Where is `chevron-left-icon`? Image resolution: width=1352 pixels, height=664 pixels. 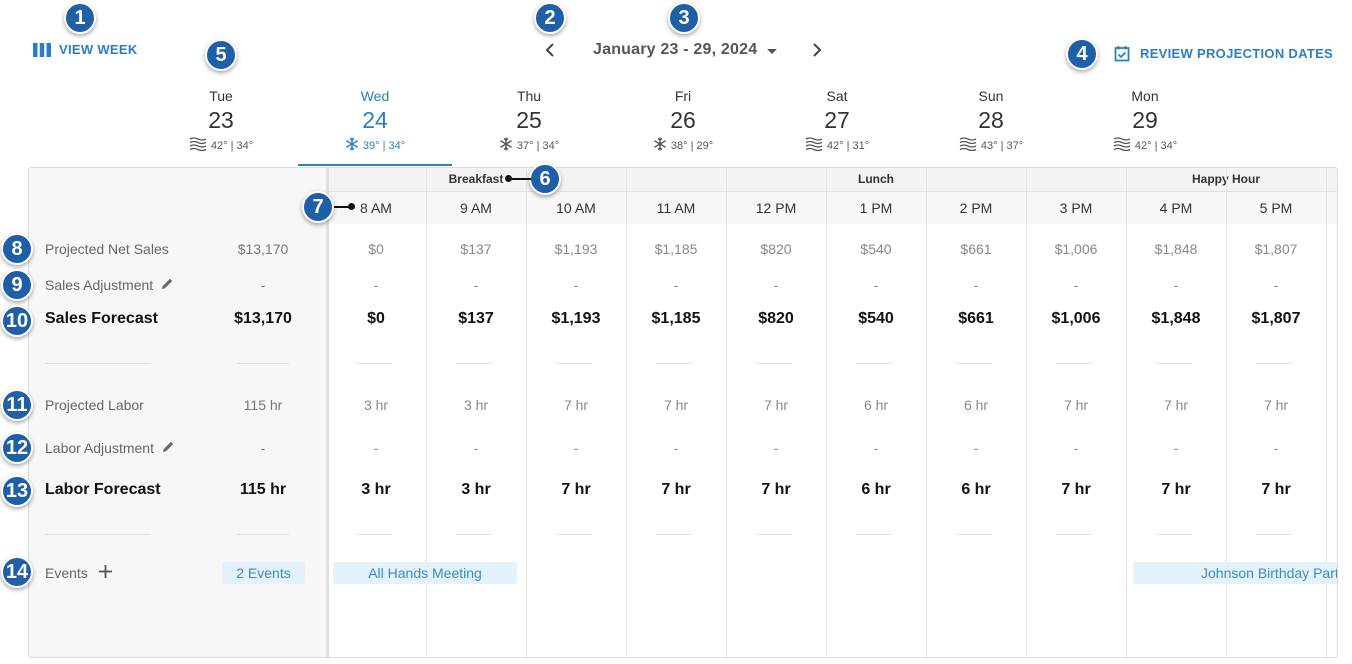 chevron-left-icon is located at coordinates (549, 50).